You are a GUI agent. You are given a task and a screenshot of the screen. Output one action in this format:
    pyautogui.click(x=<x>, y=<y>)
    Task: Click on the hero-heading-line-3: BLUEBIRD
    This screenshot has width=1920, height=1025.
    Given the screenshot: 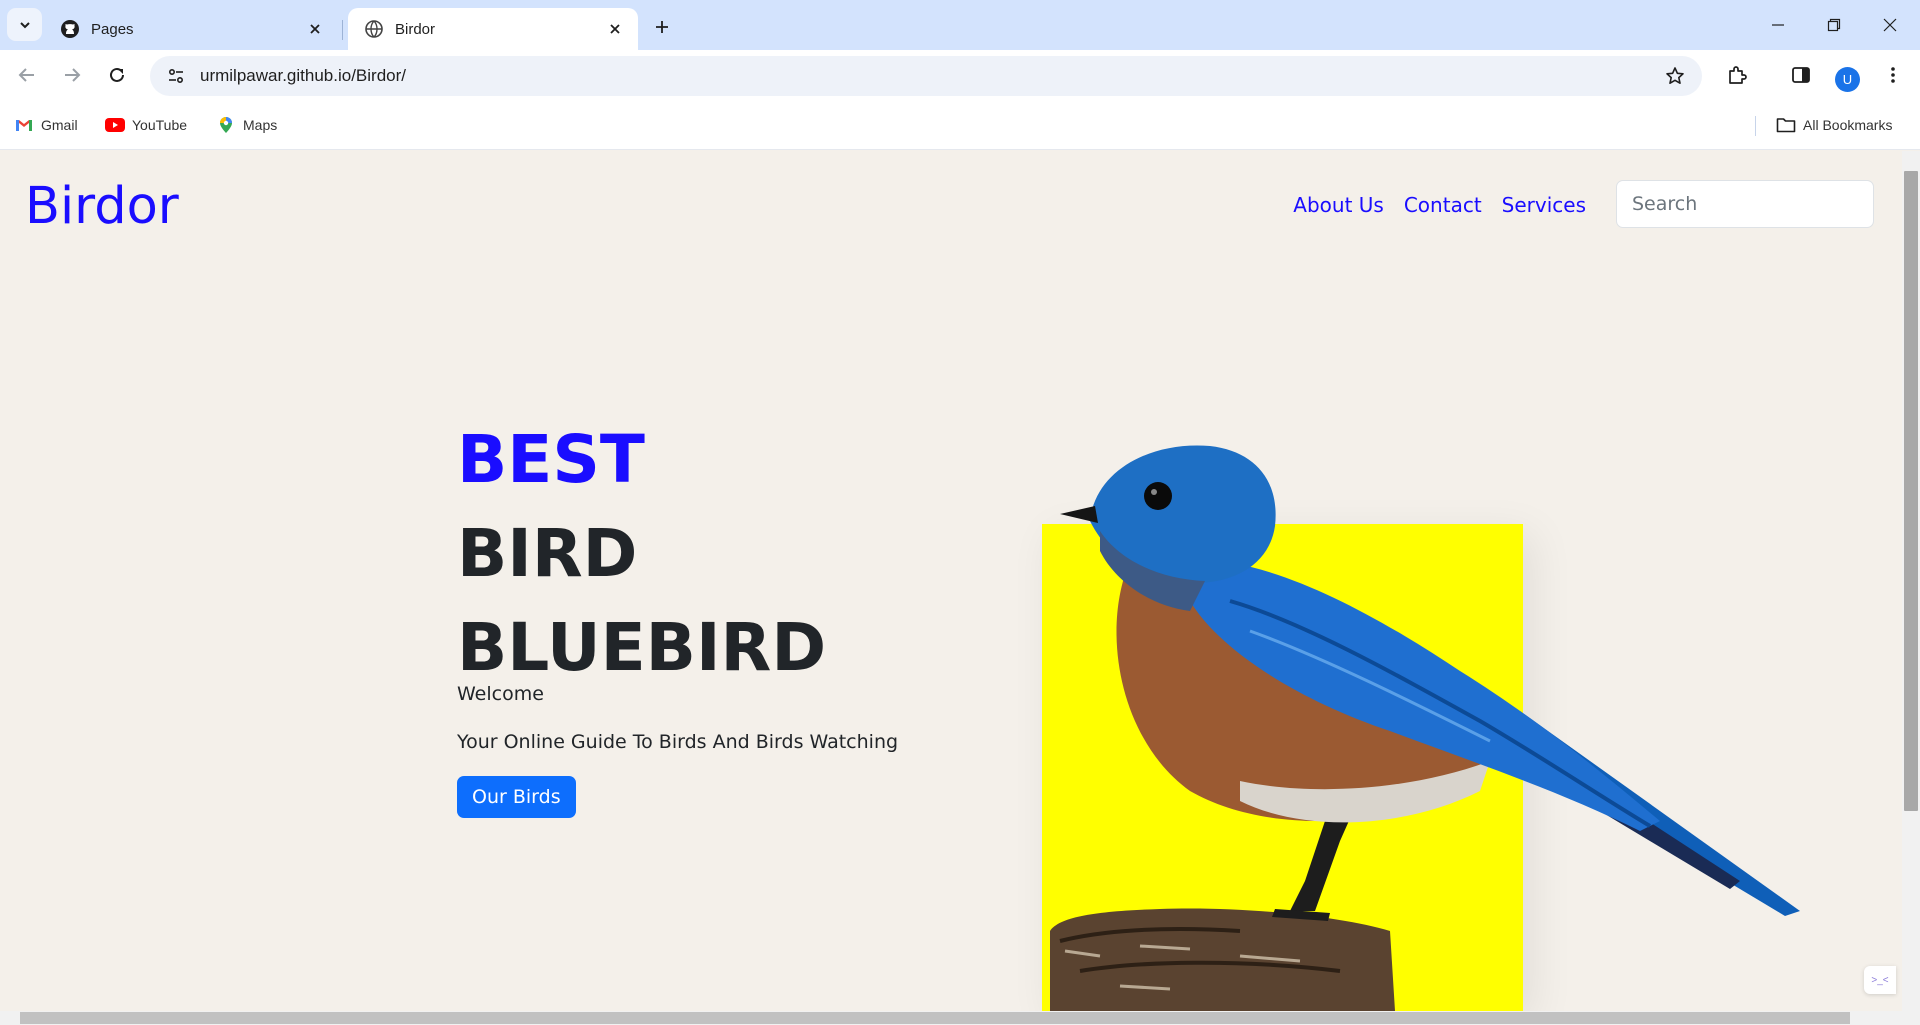 What is the action you would take?
    pyautogui.click(x=642, y=647)
    